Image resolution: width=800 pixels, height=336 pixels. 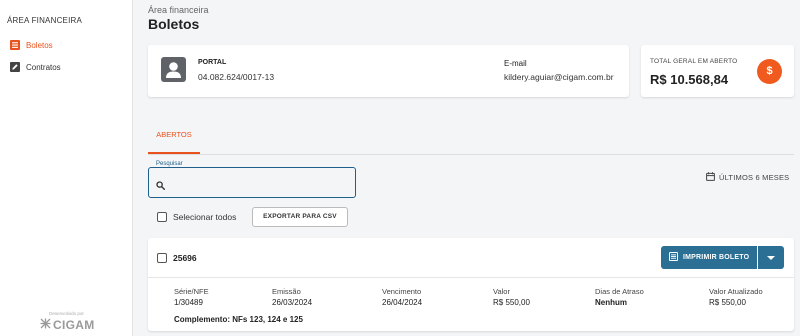 What do you see at coordinates (169, 164) in the screenshot?
I see `search-label: Pesquisar` at bounding box center [169, 164].